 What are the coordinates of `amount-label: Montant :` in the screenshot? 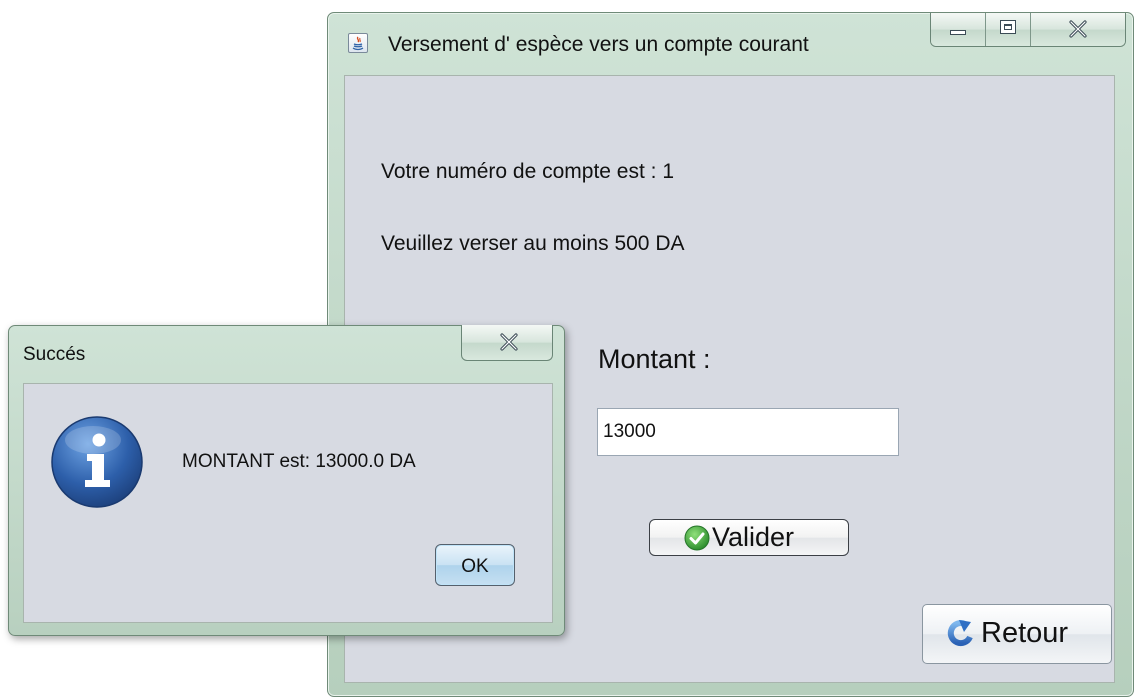 It's located at (654, 359).